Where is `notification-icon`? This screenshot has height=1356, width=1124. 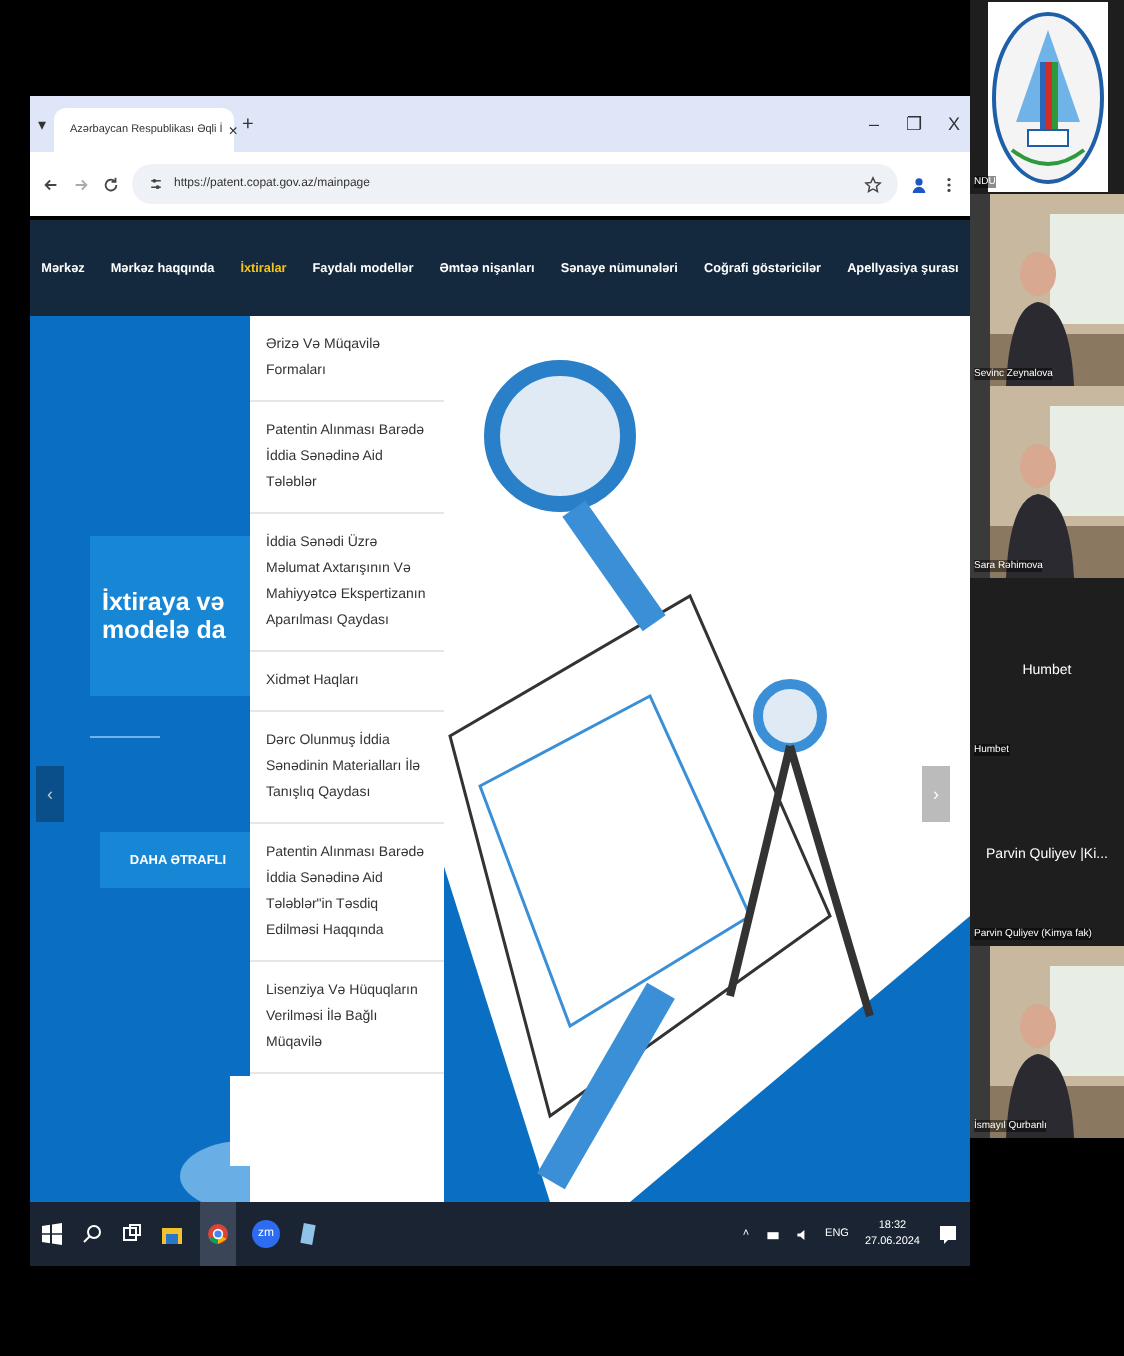 notification-icon is located at coordinates (948, 1234).